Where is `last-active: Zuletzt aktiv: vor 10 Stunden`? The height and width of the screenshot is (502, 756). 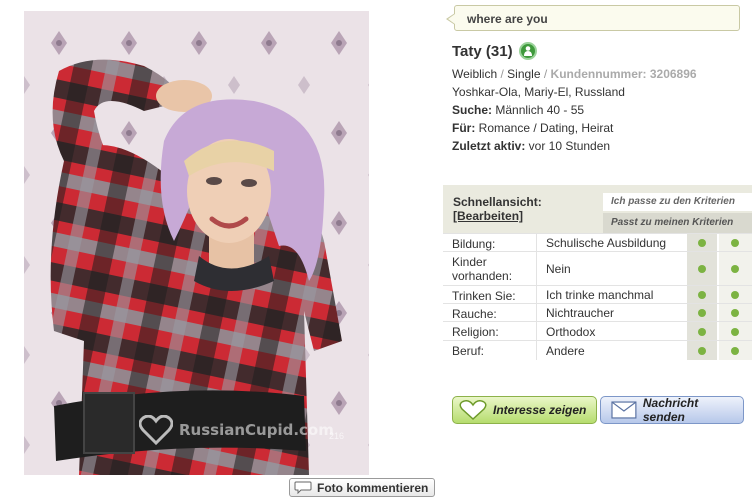 last-active: Zuletzt aktiv: vor 10 Stunden is located at coordinates (531, 146).